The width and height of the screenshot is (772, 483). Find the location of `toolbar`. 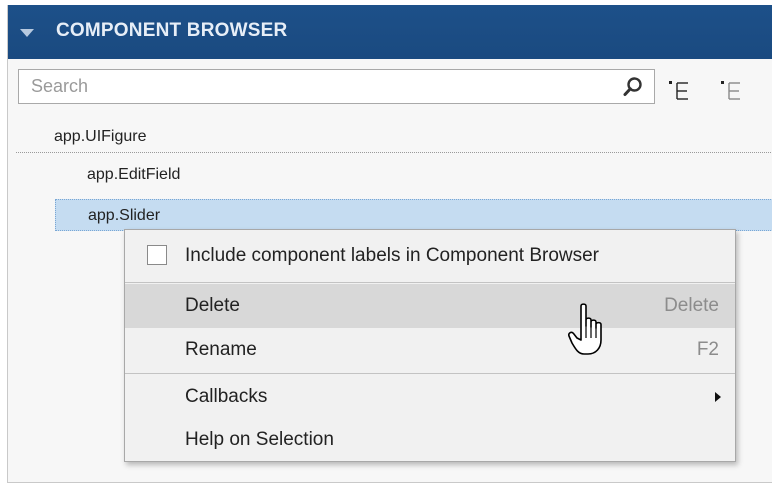

toolbar is located at coordinates (390, 87).